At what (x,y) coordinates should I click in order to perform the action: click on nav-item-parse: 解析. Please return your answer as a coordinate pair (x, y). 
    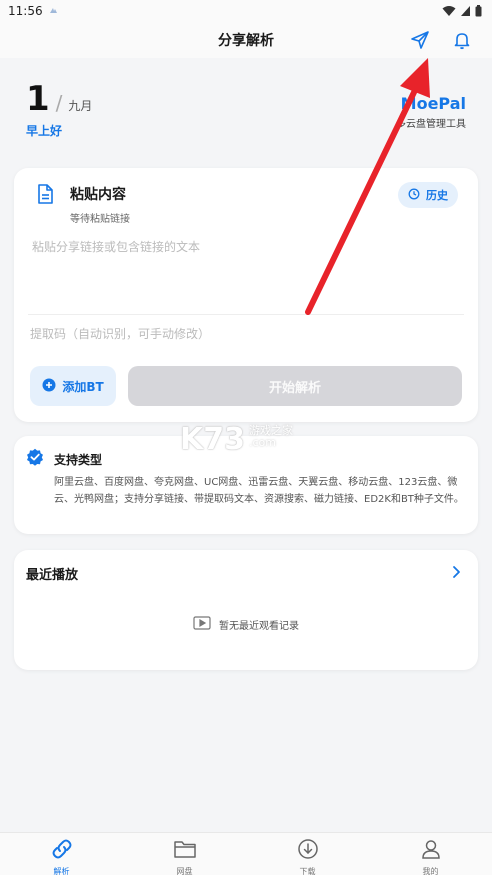
    Looking at the image, I should click on (61, 854).